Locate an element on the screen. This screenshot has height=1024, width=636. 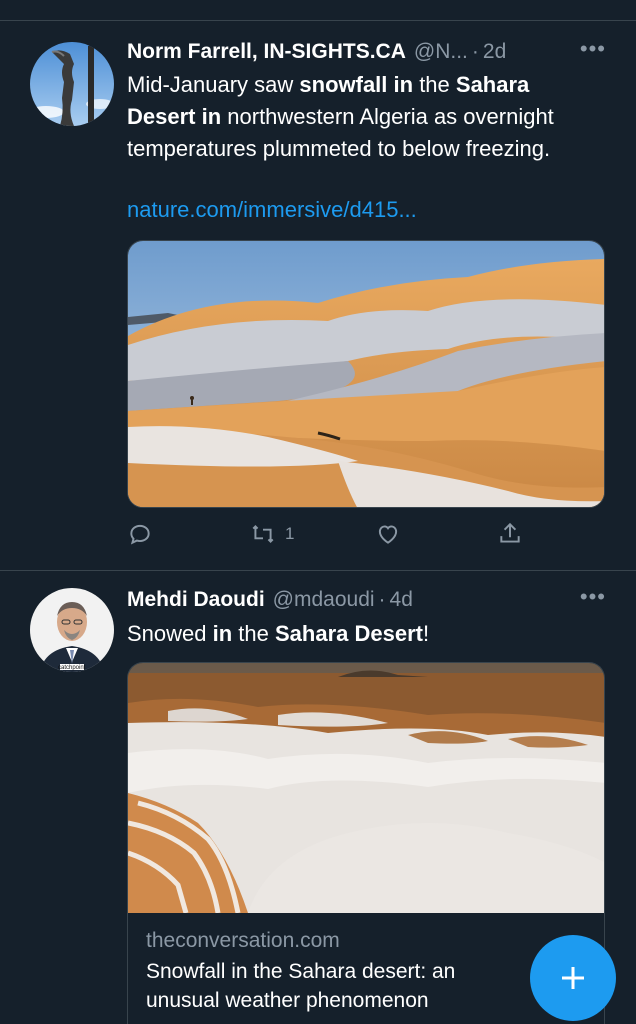
retweet-icon is located at coordinates (263, 534).